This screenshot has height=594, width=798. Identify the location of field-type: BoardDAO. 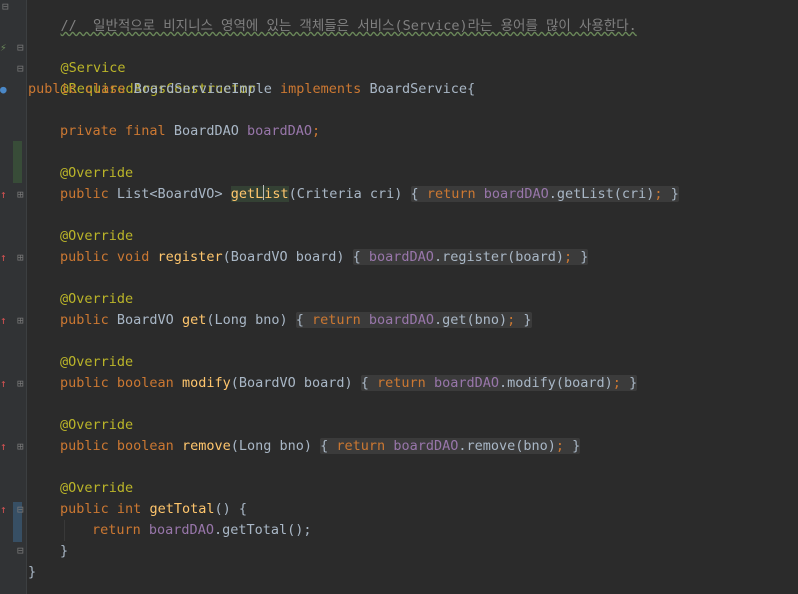
(206, 131).